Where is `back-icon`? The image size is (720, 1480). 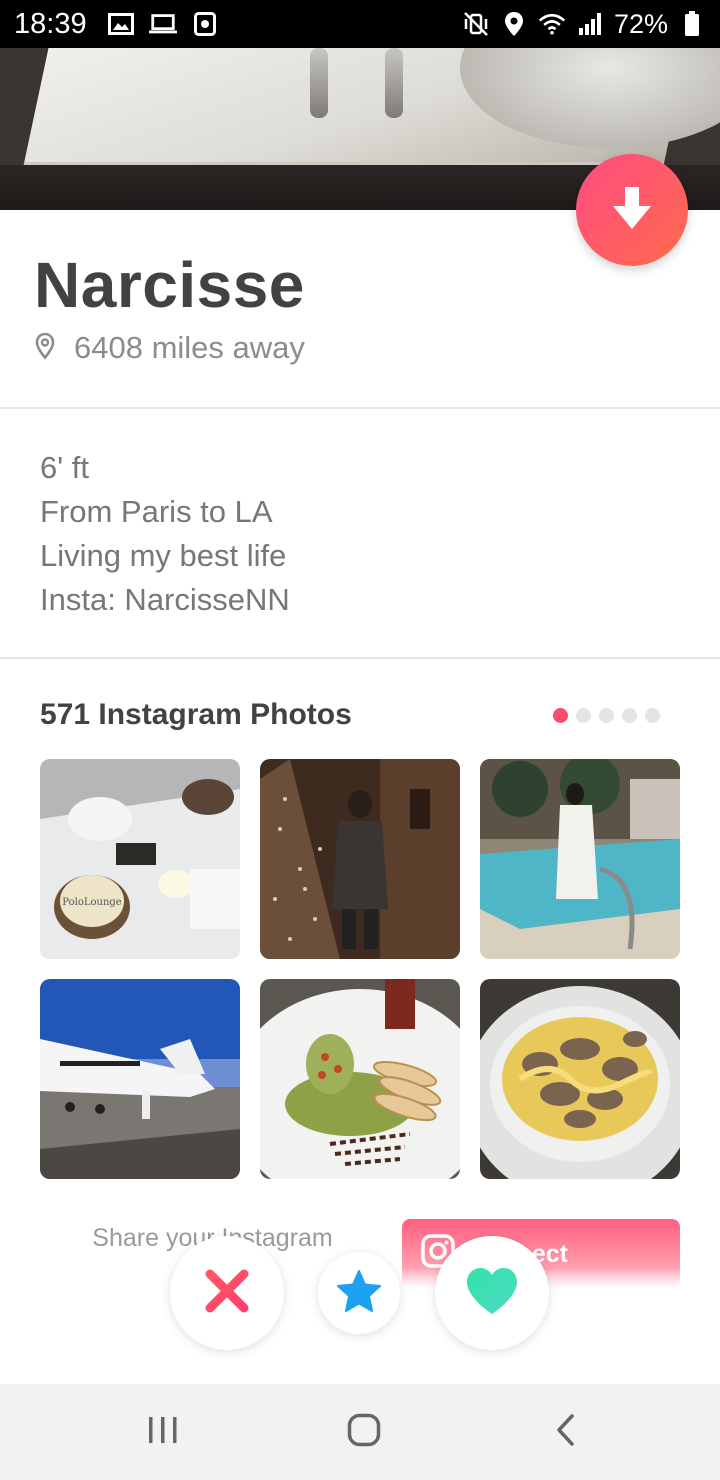
back-icon is located at coordinates (565, 1432).